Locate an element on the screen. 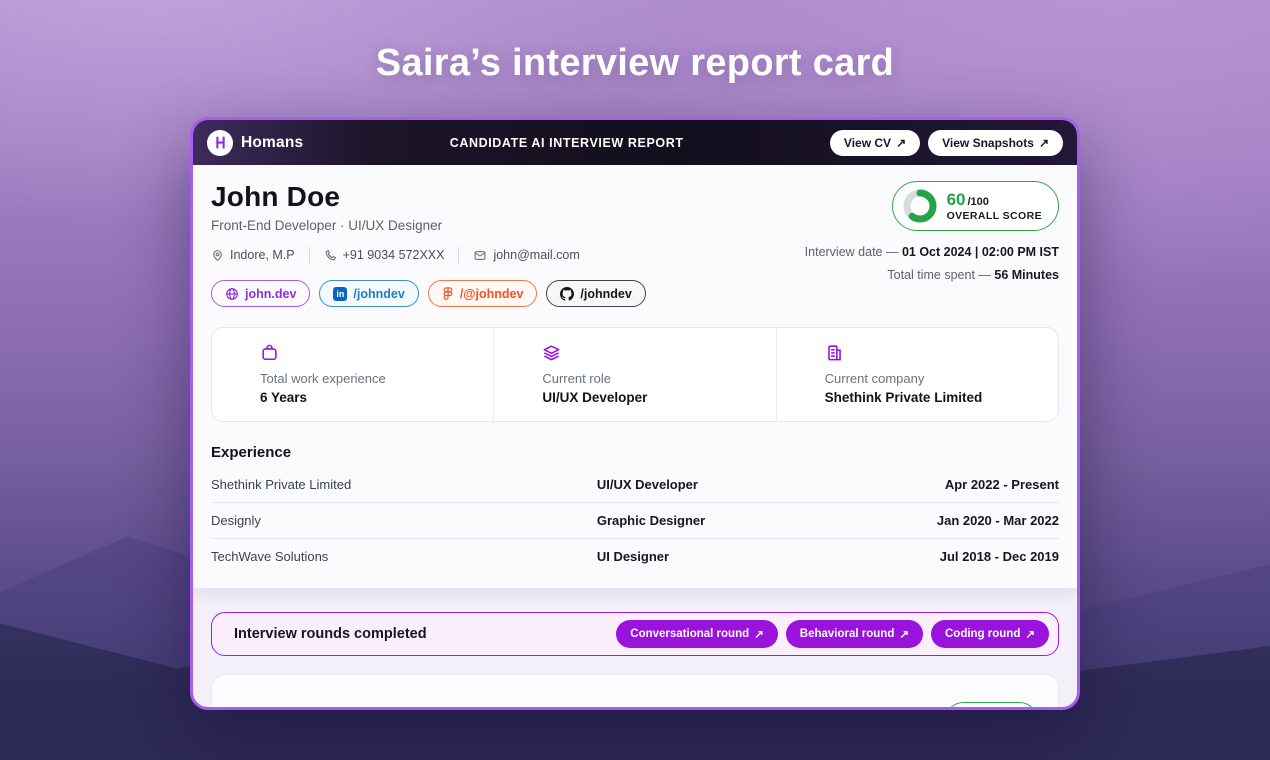  location-item: Indore, M.P is located at coordinates (253, 255).